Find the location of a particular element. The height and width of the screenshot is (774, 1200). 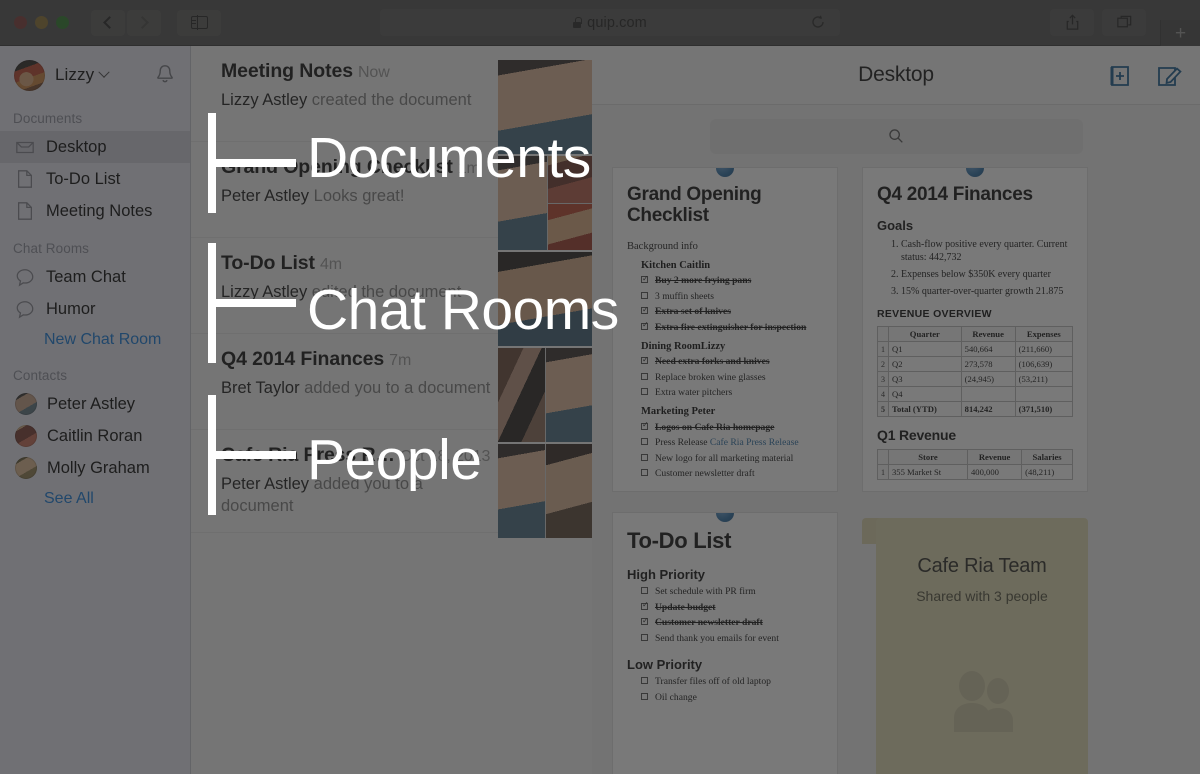

annotation-label-chat-rooms: Chat Rooms is located at coordinates (463, 310).